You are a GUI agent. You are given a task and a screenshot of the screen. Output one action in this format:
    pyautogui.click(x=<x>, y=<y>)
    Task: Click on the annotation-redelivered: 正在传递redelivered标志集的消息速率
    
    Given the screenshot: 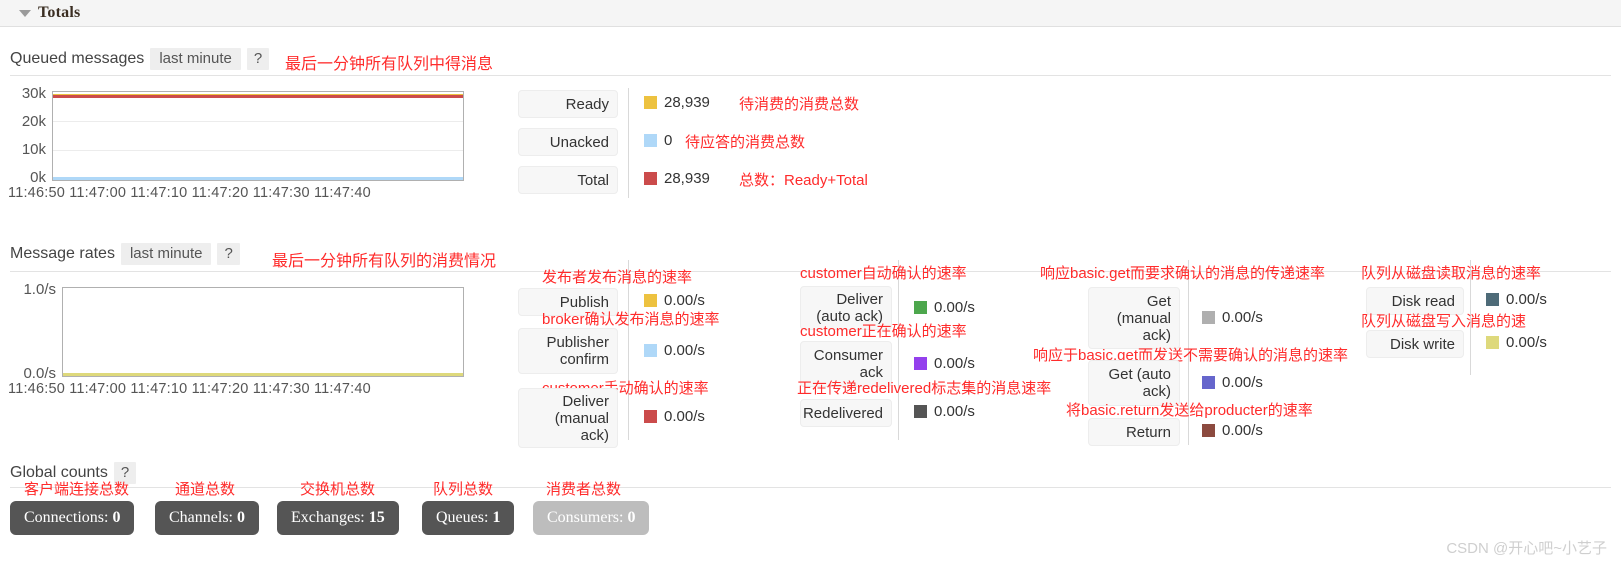 What is the action you would take?
    pyautogui.click(x=924, y=388)
    